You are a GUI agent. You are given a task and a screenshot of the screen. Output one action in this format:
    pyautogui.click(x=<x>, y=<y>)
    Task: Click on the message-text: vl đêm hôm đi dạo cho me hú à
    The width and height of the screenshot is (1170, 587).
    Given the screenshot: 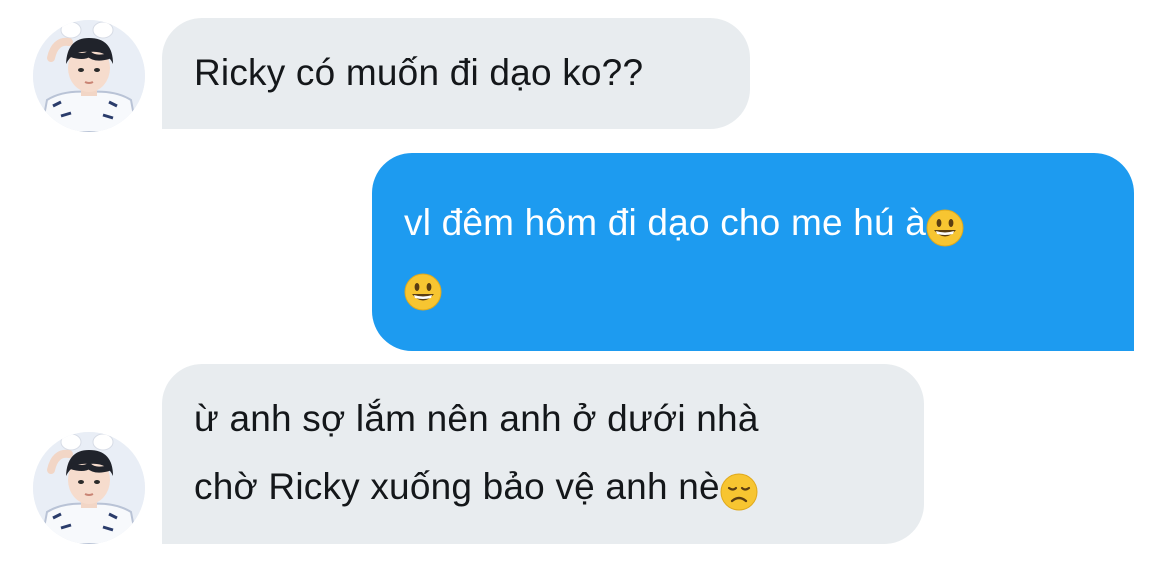 What is the action you would take?
    pyautogui.click(x=665, y=222)
    